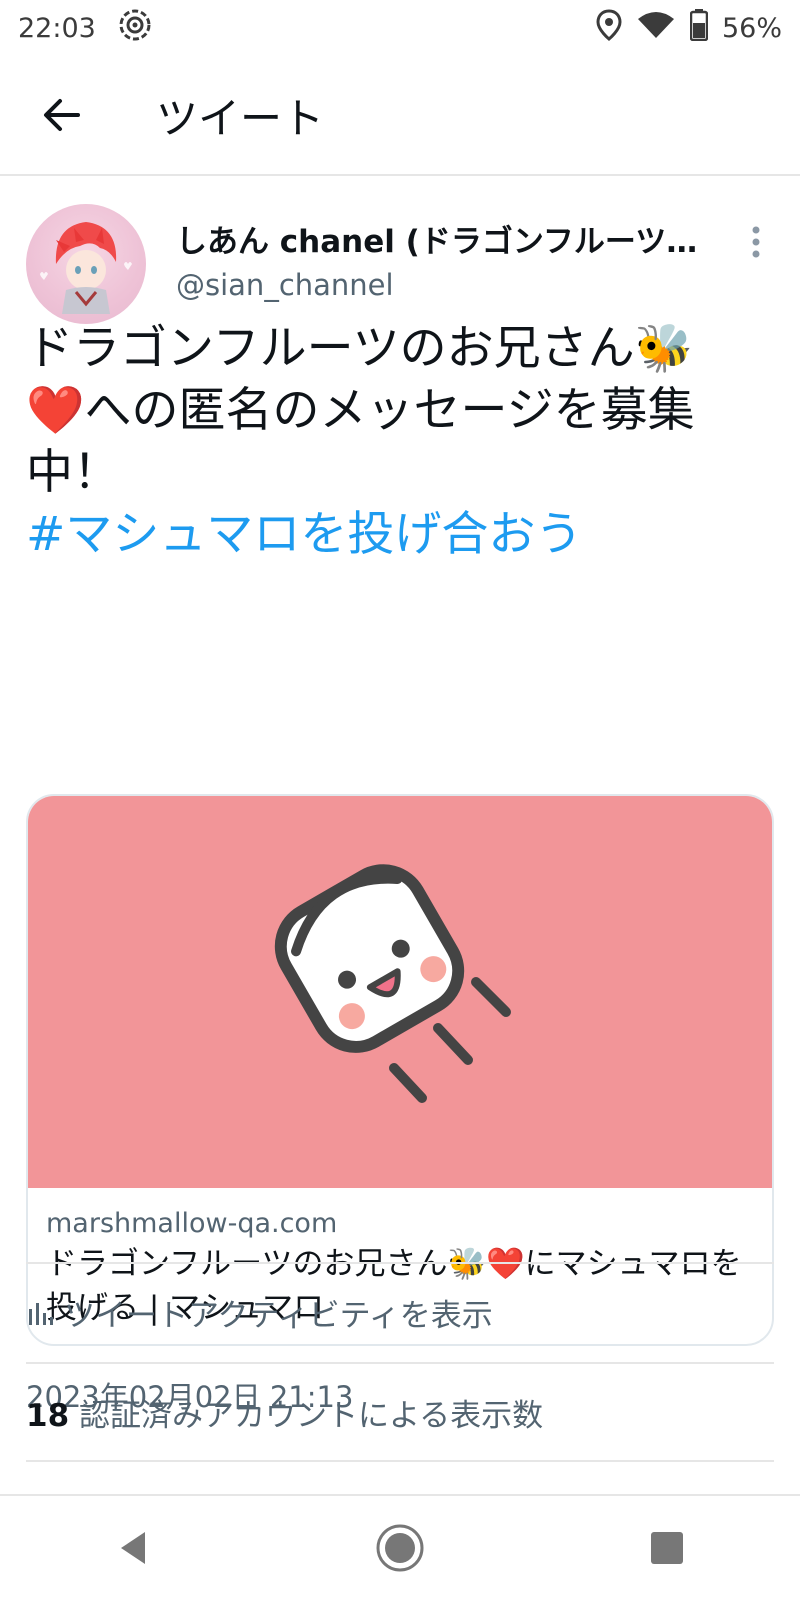 This screenshot has height=1600, width=800. I want to click on app-bar: ツイート, so click(400, 116).